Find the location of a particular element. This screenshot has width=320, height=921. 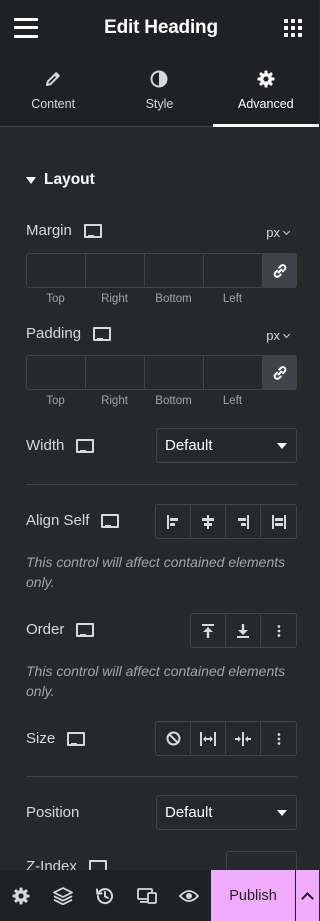

arrow-to-bottom-icon is located at coordinates (243, 630).